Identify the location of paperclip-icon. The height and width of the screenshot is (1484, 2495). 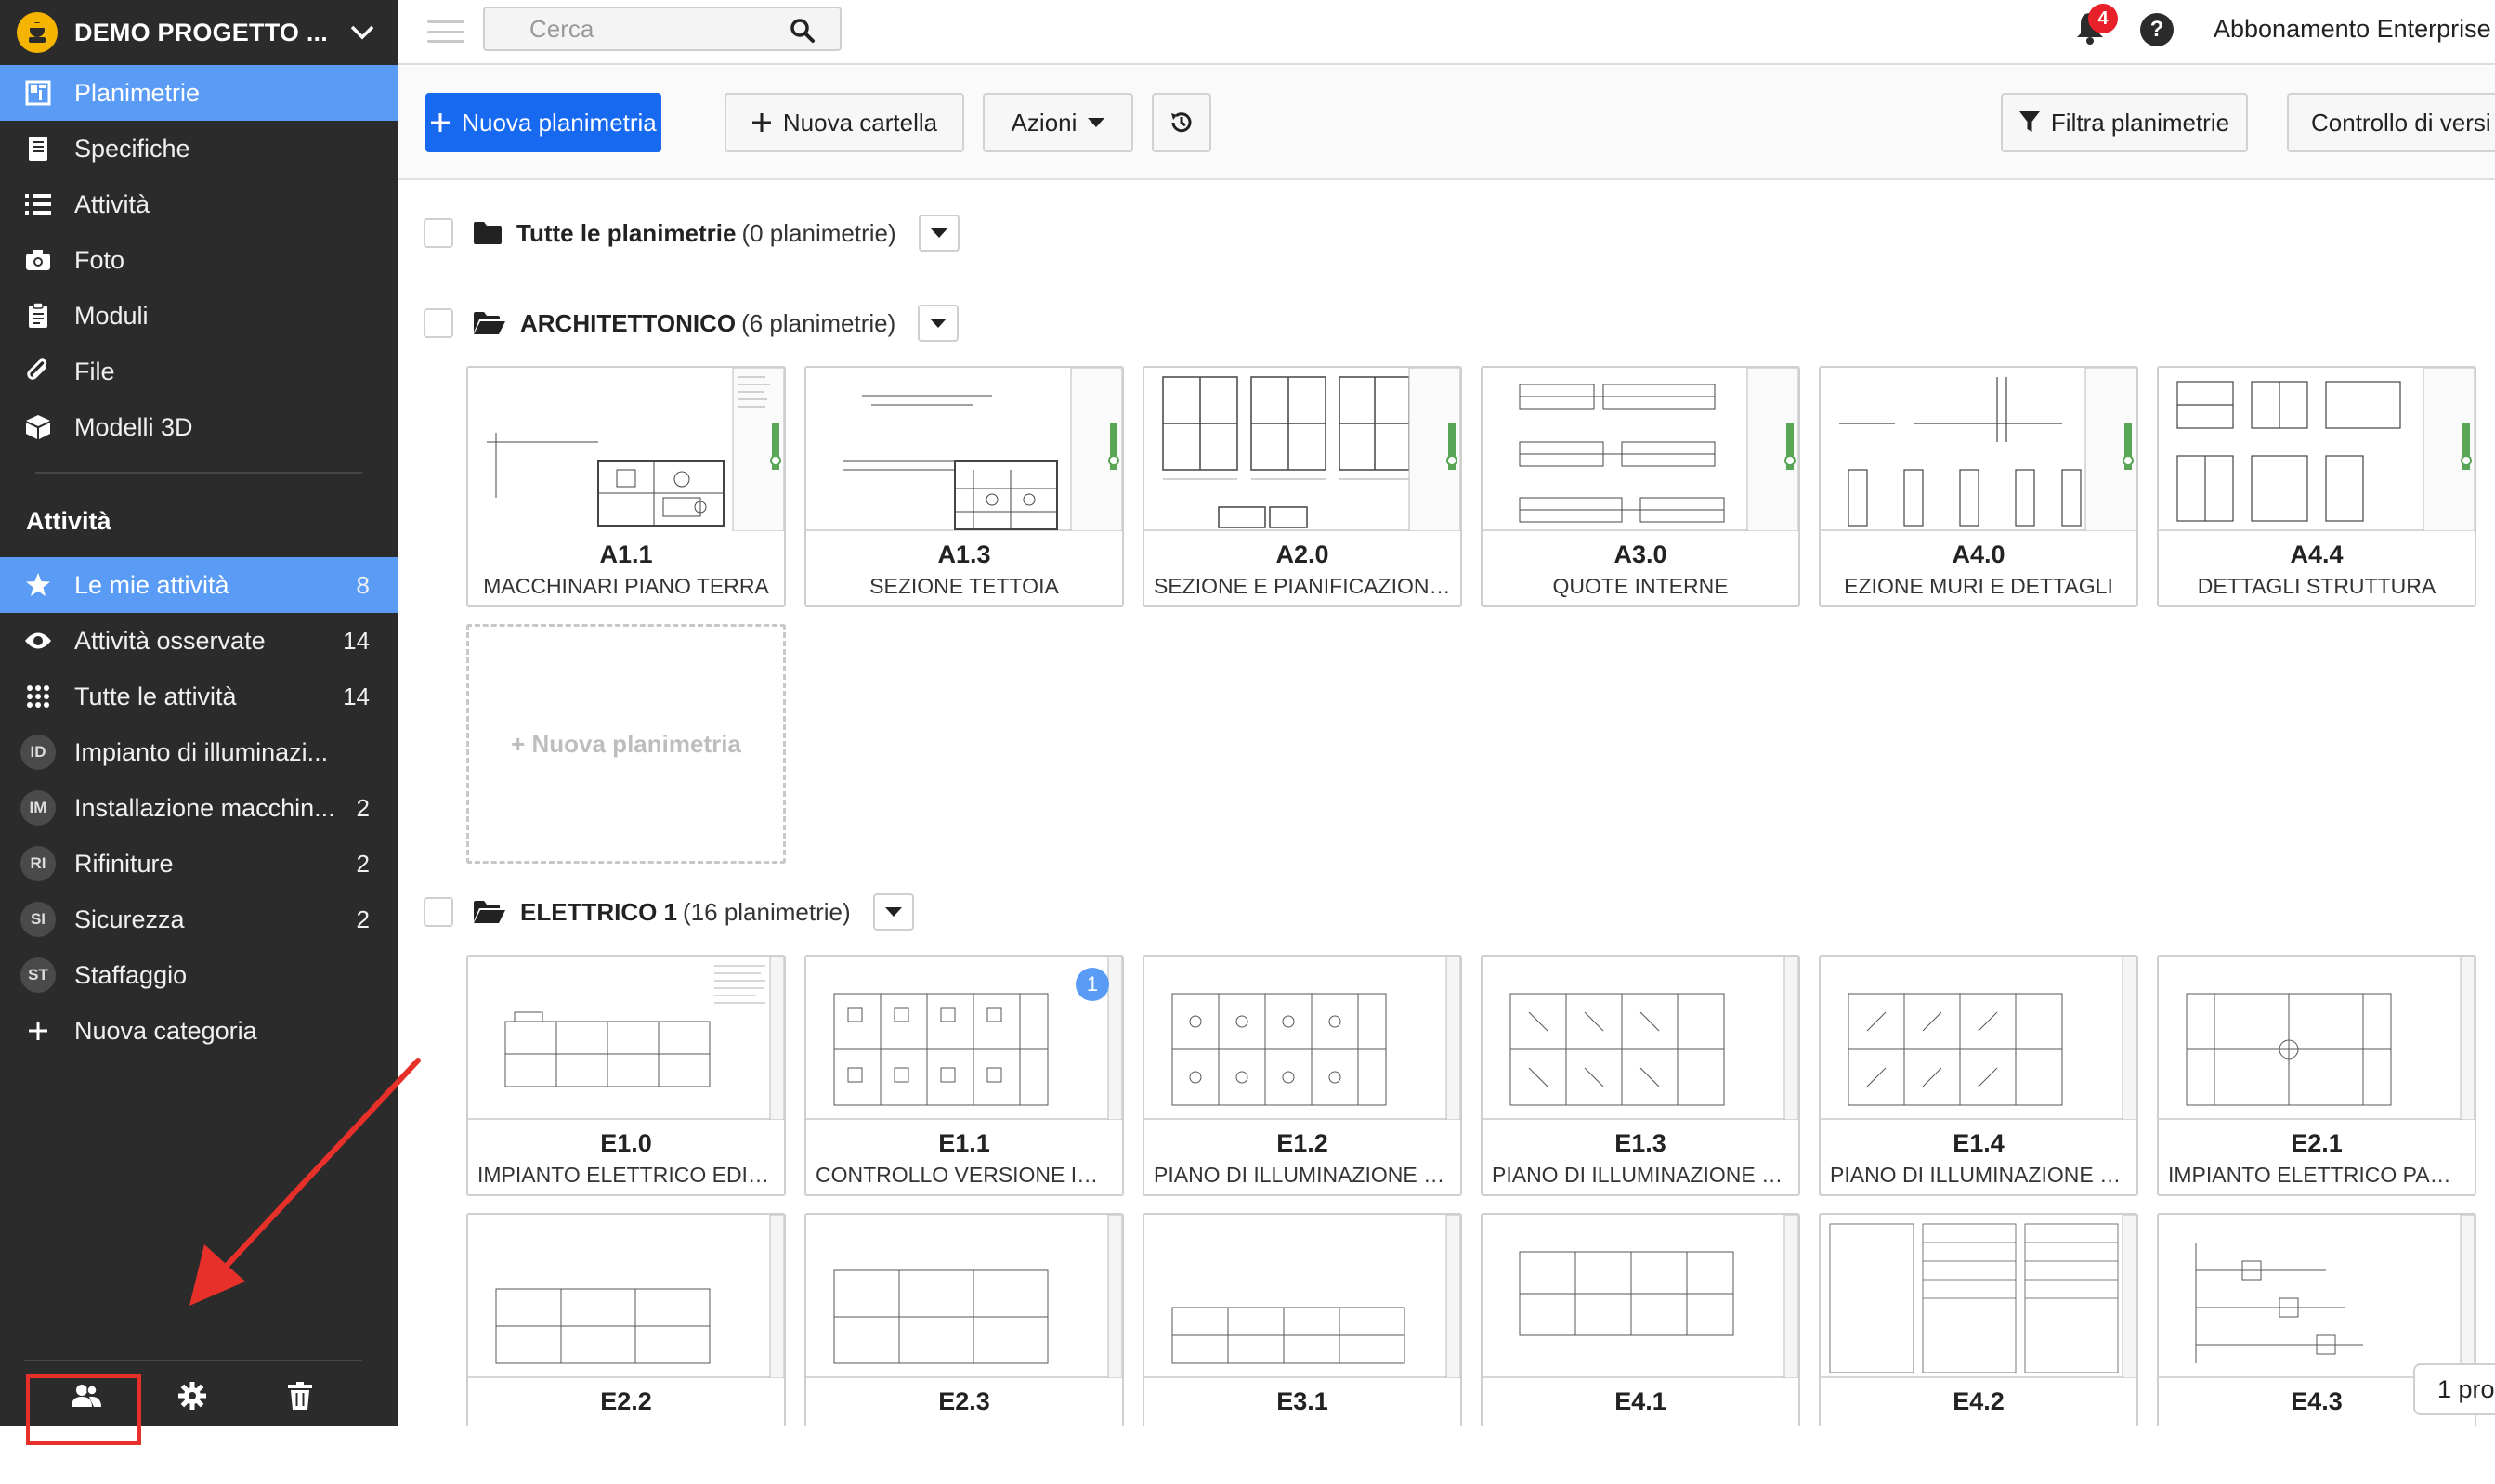
(38, 371).